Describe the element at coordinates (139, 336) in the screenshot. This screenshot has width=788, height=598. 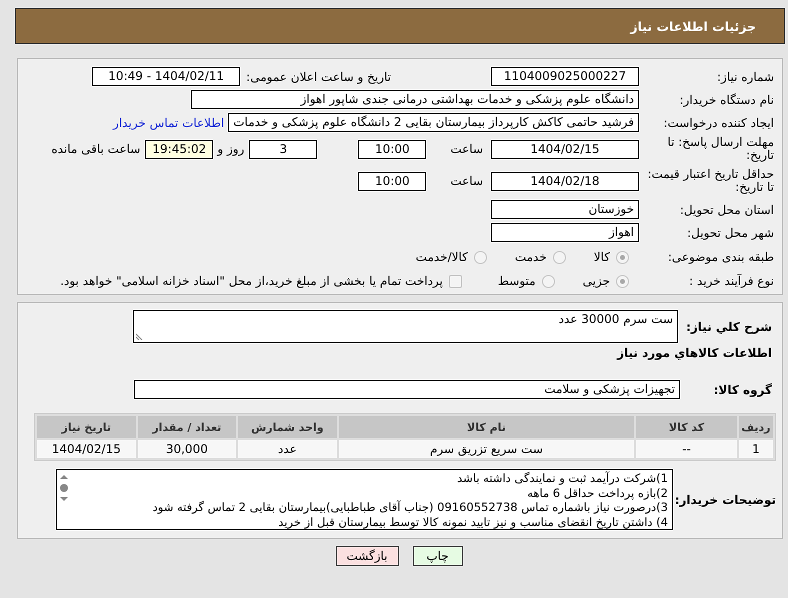
I see `resize-grip-icon` at that location.